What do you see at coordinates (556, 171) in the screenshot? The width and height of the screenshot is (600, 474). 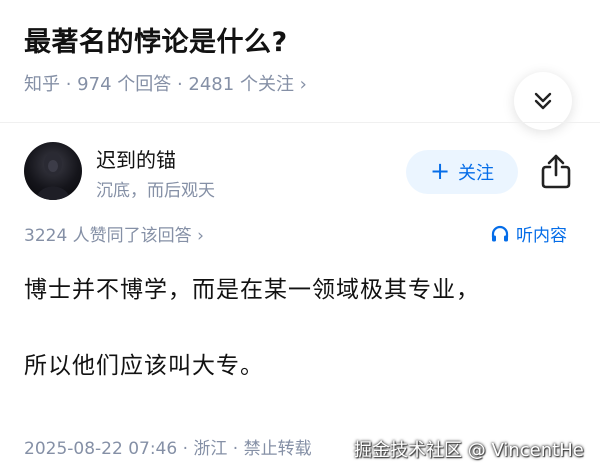 I see `share-icon` at bounding box center [556, 171].